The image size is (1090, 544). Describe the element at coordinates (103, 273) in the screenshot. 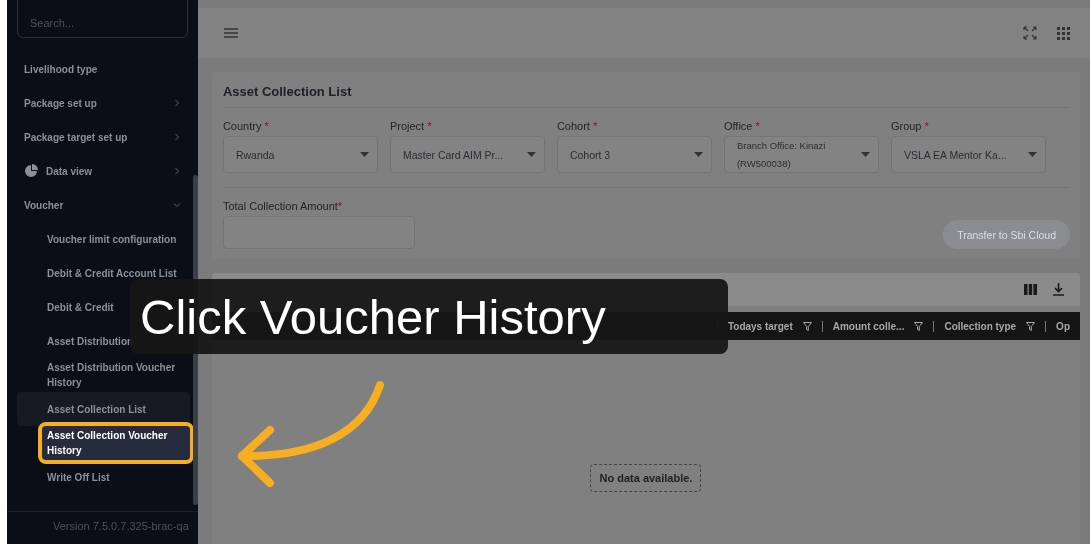

I see `sidebar-subitem: Debit & Credit Account List` at that location.